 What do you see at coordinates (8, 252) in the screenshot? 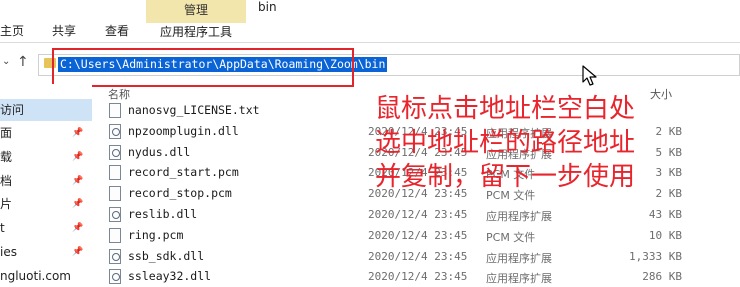
I see `sidebar-item-label: ies` at bounding box center [8, 252].